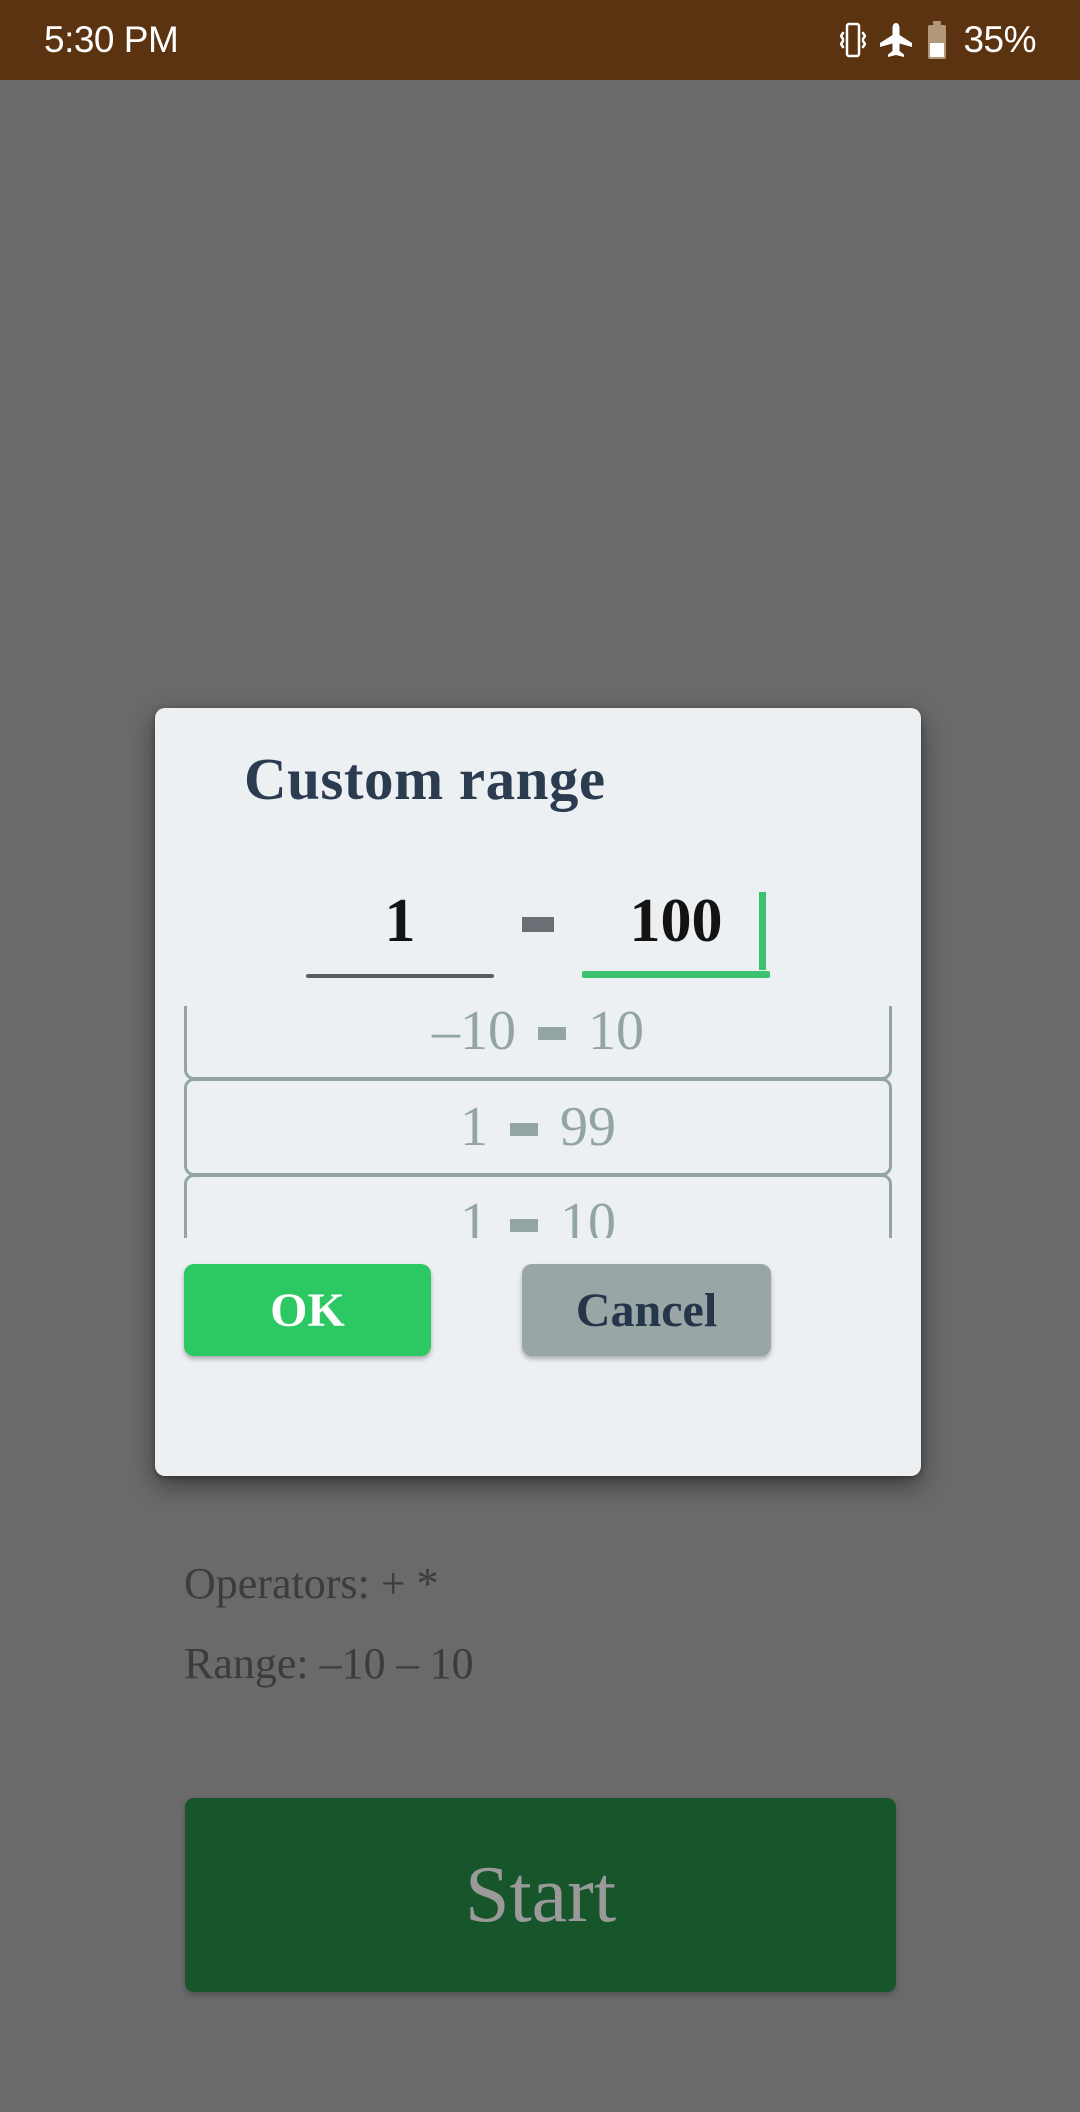 The image size is (1080, 2112). I want to click on text-caret, so click(762, 931).